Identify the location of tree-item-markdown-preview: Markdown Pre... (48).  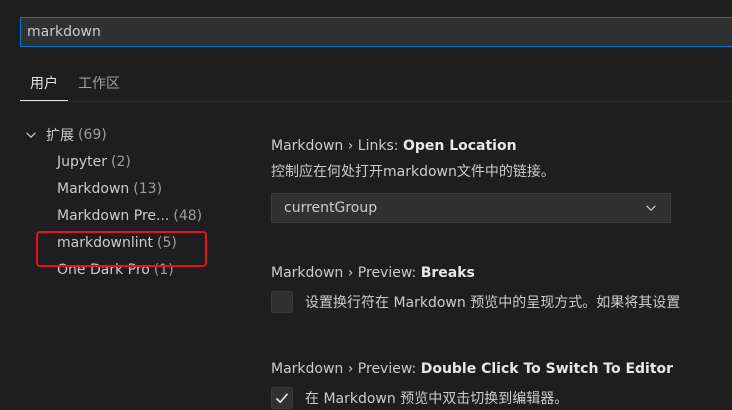
(119, 215).